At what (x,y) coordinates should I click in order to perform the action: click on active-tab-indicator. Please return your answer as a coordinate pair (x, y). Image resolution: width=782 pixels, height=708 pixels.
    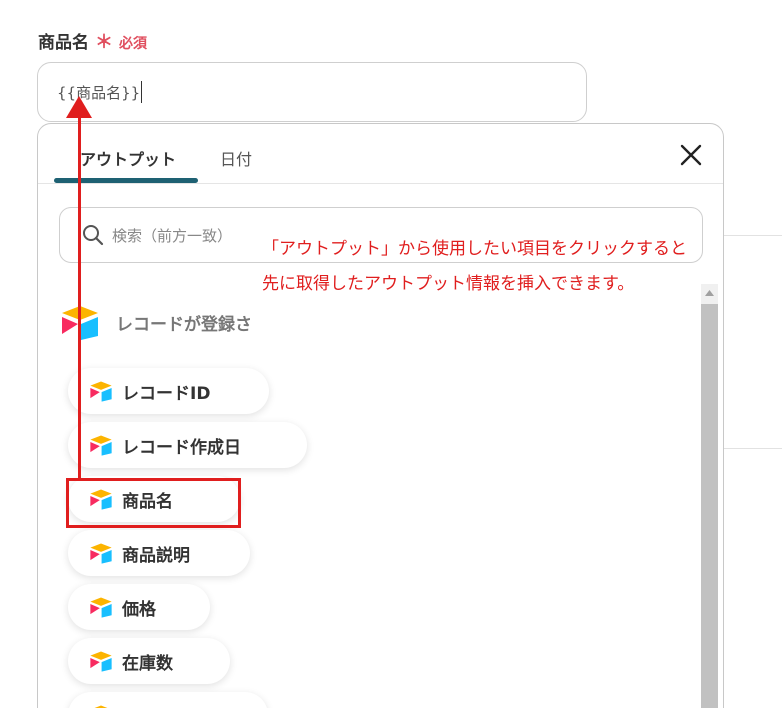
    Looking at the image, I should click on (126, 180).